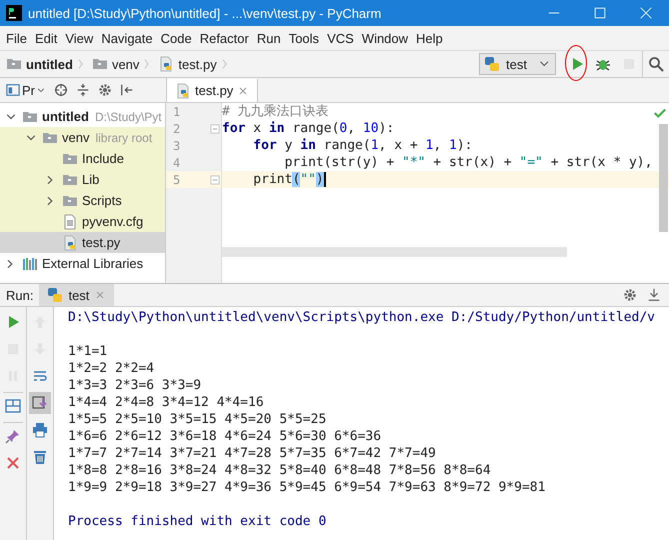 This screenshot has height=540, width=669. I want to click on menu-item: Run, so click(268, 38).